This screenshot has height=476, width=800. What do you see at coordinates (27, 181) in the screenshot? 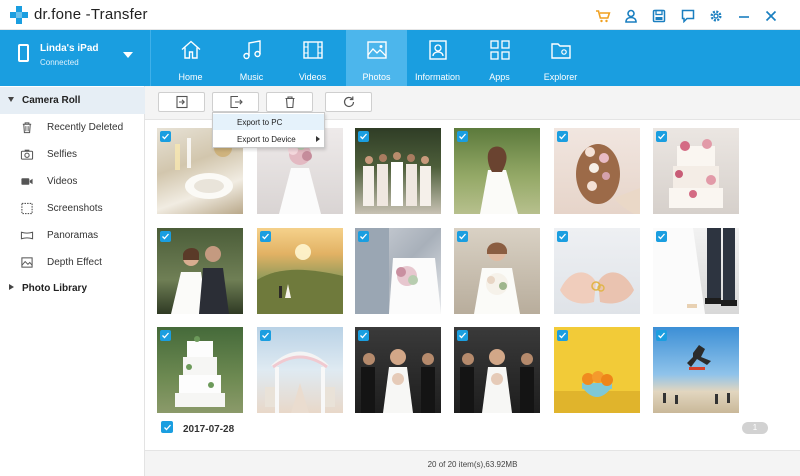
I see `video-camera-icon` at bounding box center [27, 181].